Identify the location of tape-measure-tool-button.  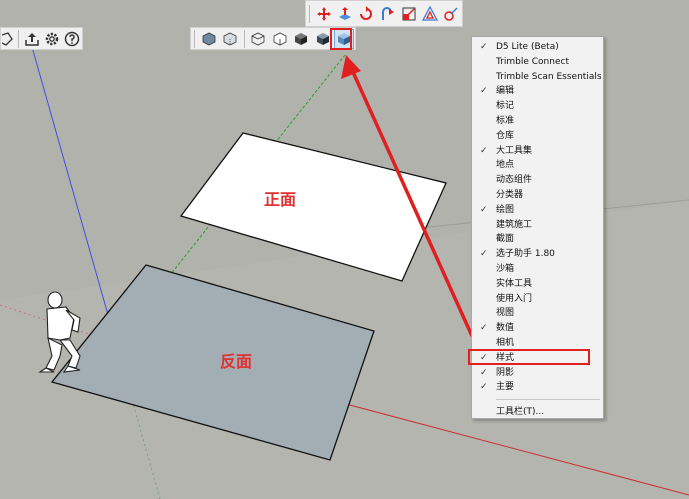
(451, 14).